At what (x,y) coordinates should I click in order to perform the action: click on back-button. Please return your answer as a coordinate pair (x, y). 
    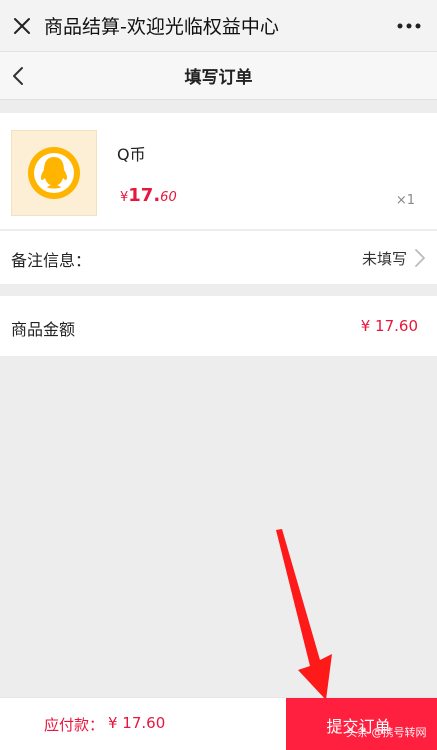
    Looking at the image, I should click on (18, 76).